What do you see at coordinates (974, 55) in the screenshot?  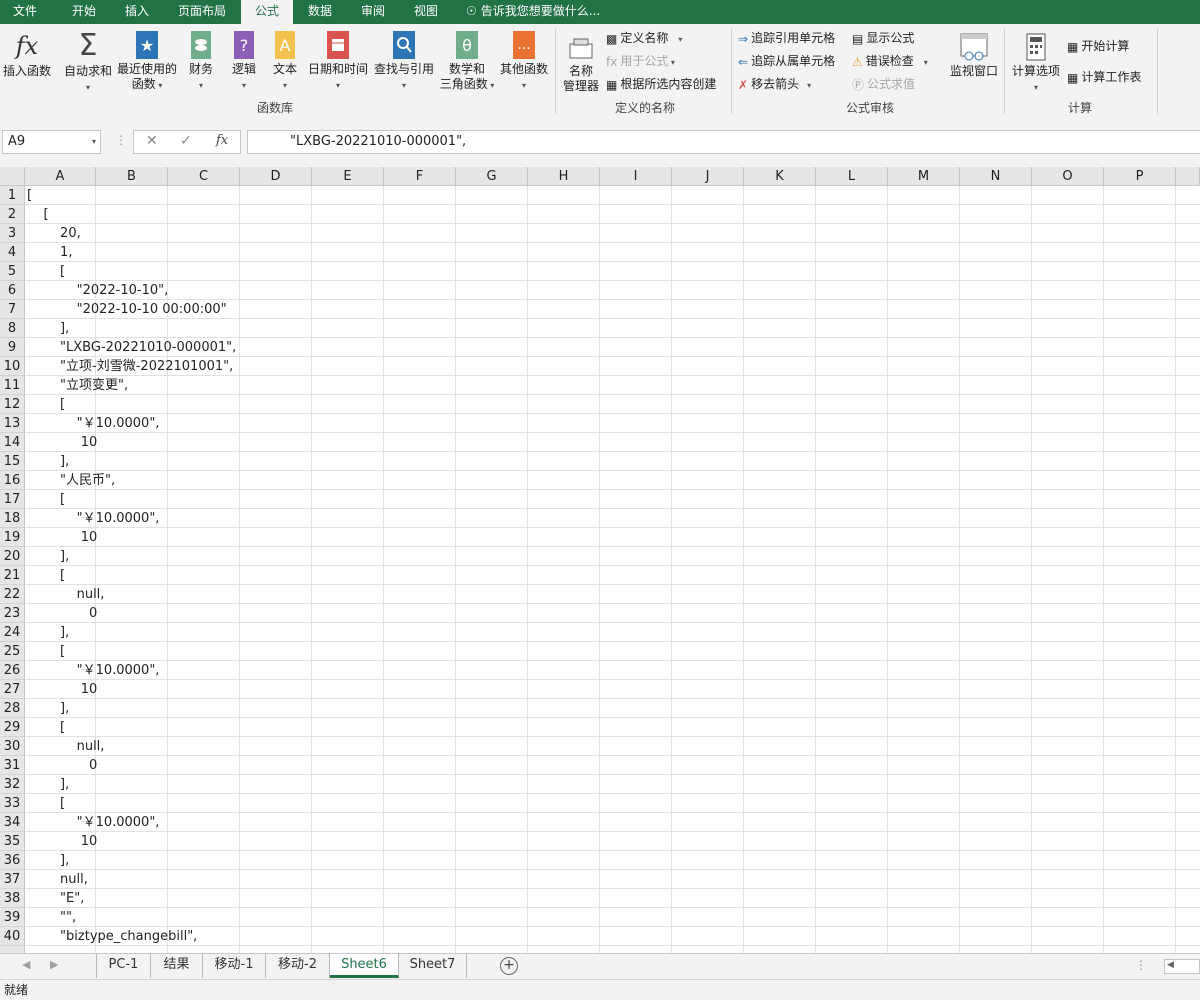 I see `watch-window-button: 监视窗口` at bounding box center [974, 55].